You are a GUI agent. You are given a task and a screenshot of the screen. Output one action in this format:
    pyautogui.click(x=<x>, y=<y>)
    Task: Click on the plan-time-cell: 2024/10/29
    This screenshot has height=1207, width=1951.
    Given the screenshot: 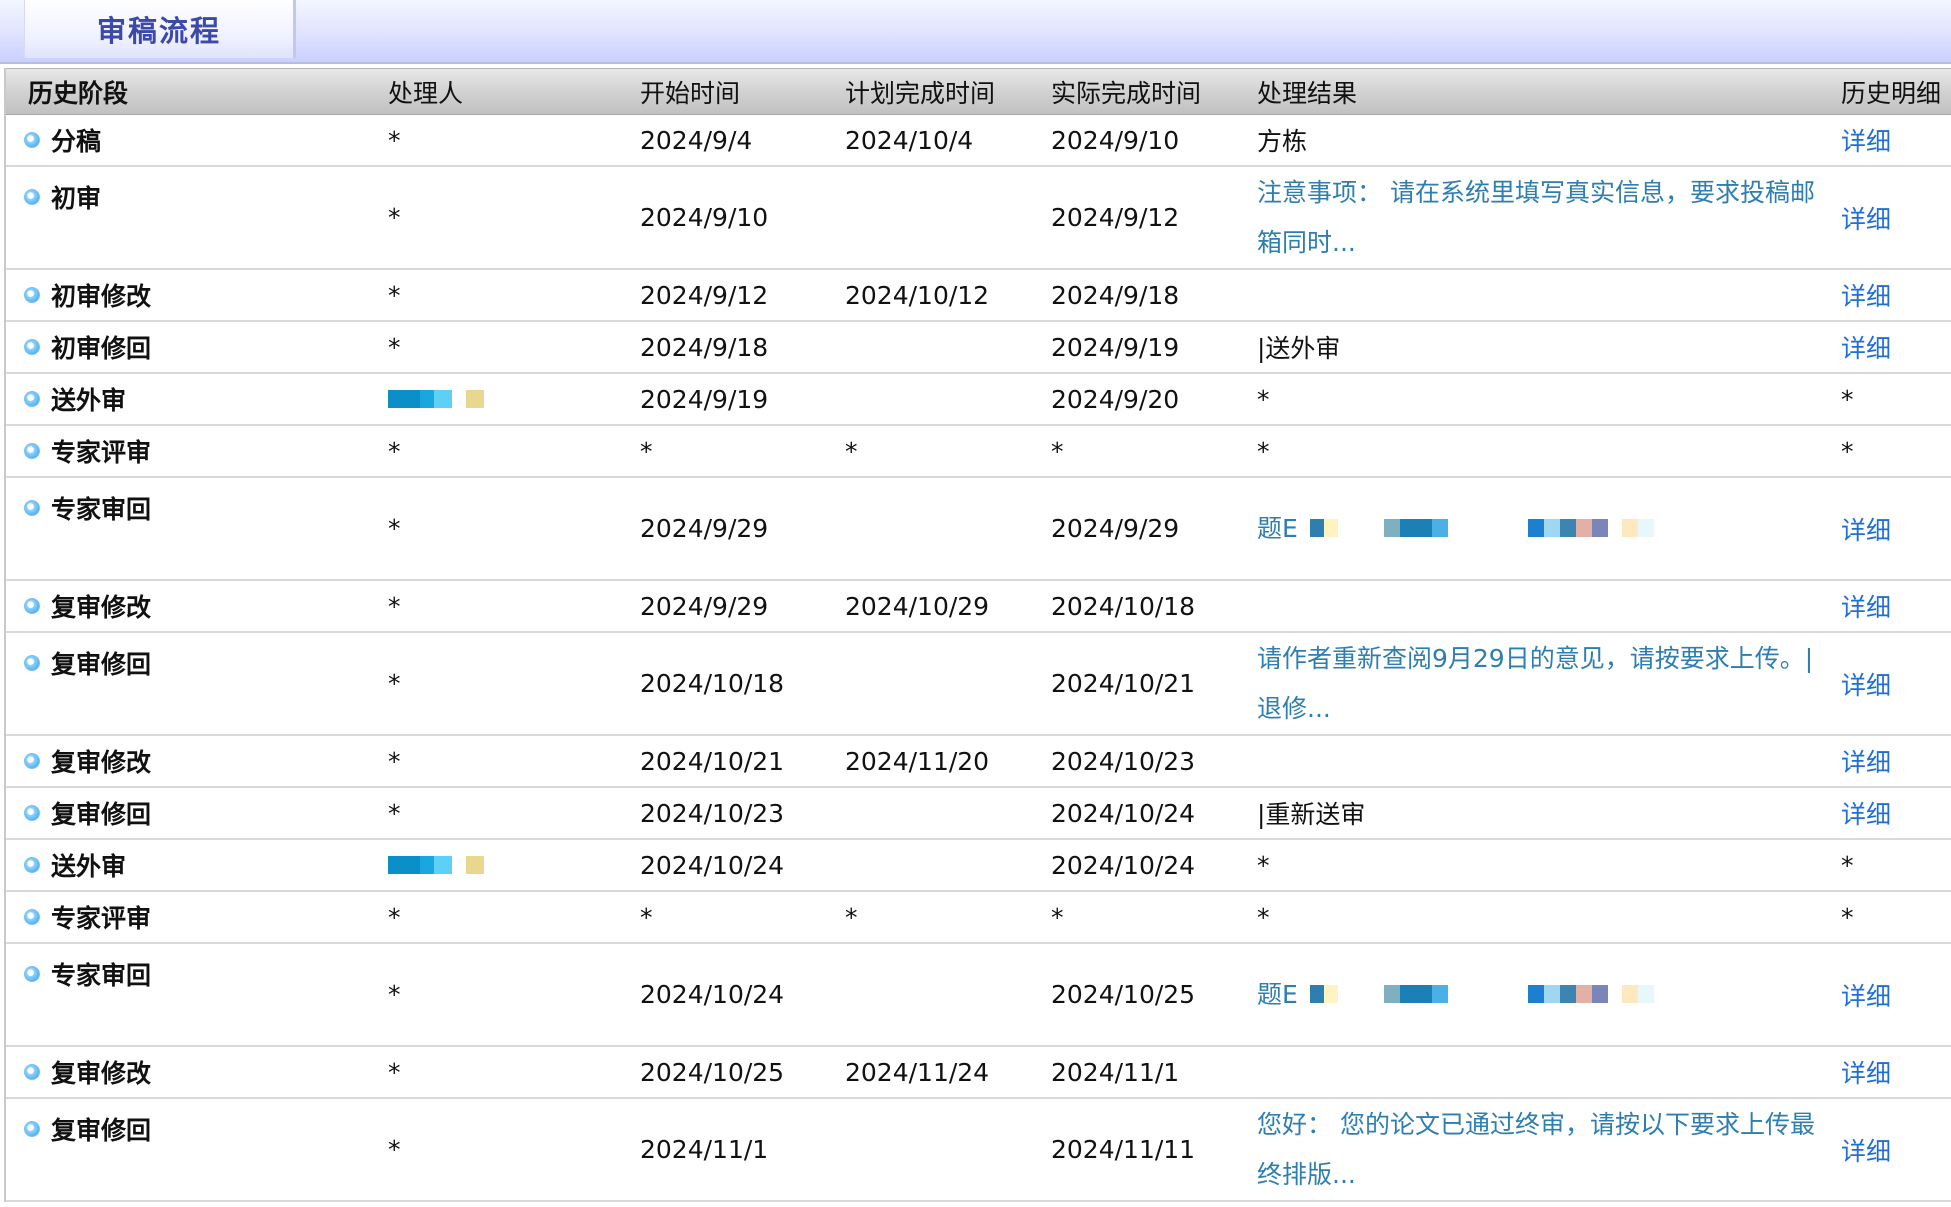 What is the action you would take?
    pyautogui.click(x=917, y=606)
    